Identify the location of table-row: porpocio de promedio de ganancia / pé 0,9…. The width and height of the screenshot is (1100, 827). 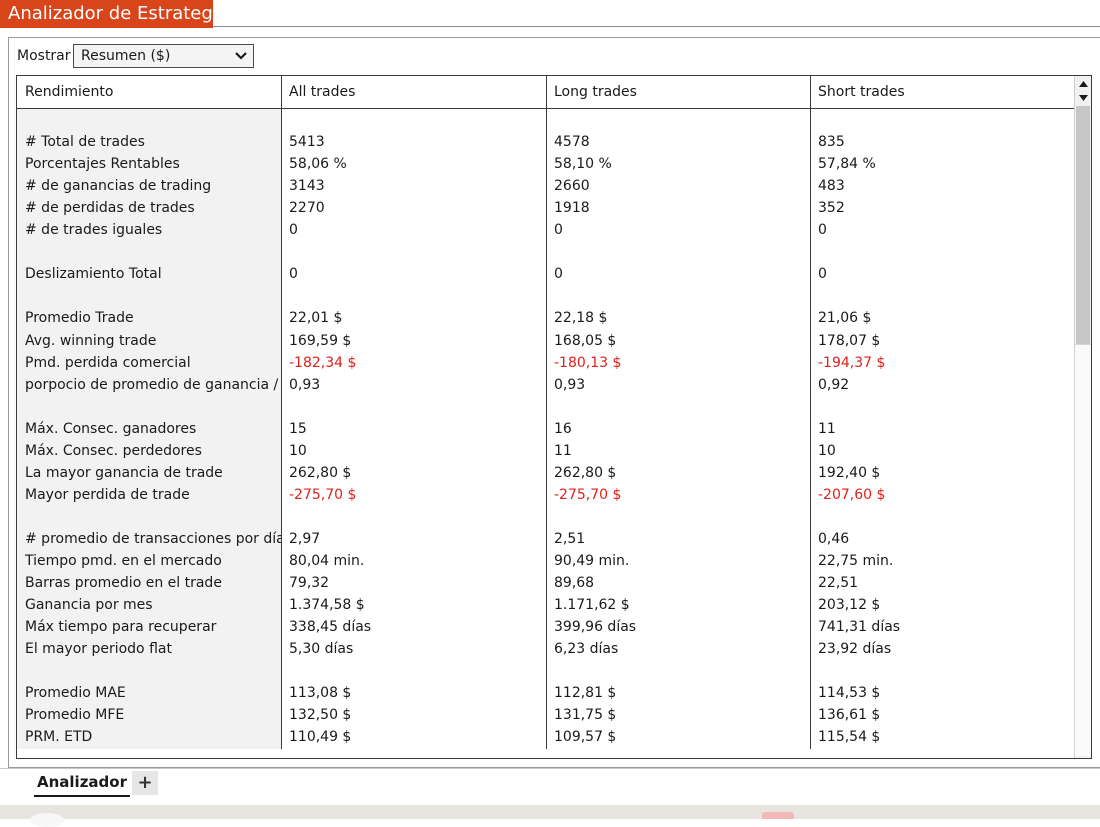
(545, 385).